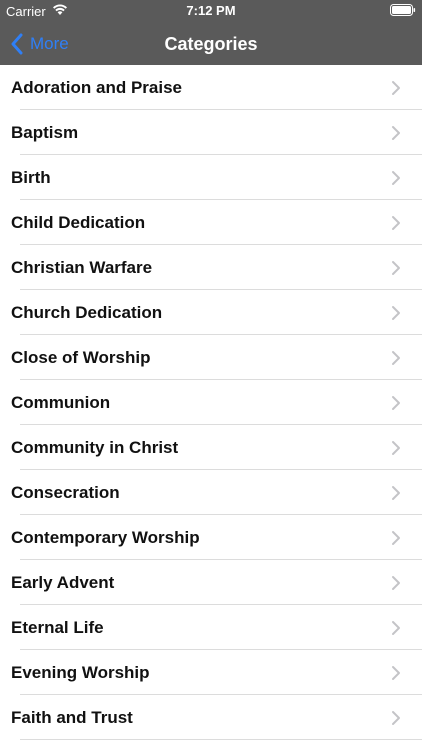 This screenshot has height=750, width=422. I want to click on category-row: Birth, so click(211, 177).